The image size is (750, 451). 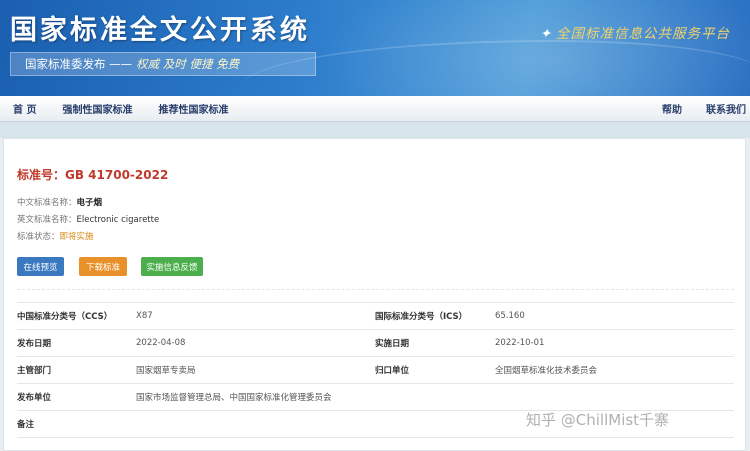 I want to click on en-name-value: Electronic cigarette, so click(x=118, y=220).